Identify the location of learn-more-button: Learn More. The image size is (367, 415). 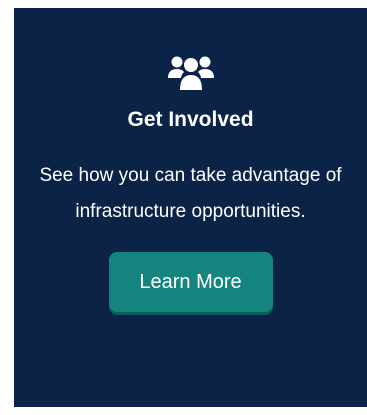
(190, 282).